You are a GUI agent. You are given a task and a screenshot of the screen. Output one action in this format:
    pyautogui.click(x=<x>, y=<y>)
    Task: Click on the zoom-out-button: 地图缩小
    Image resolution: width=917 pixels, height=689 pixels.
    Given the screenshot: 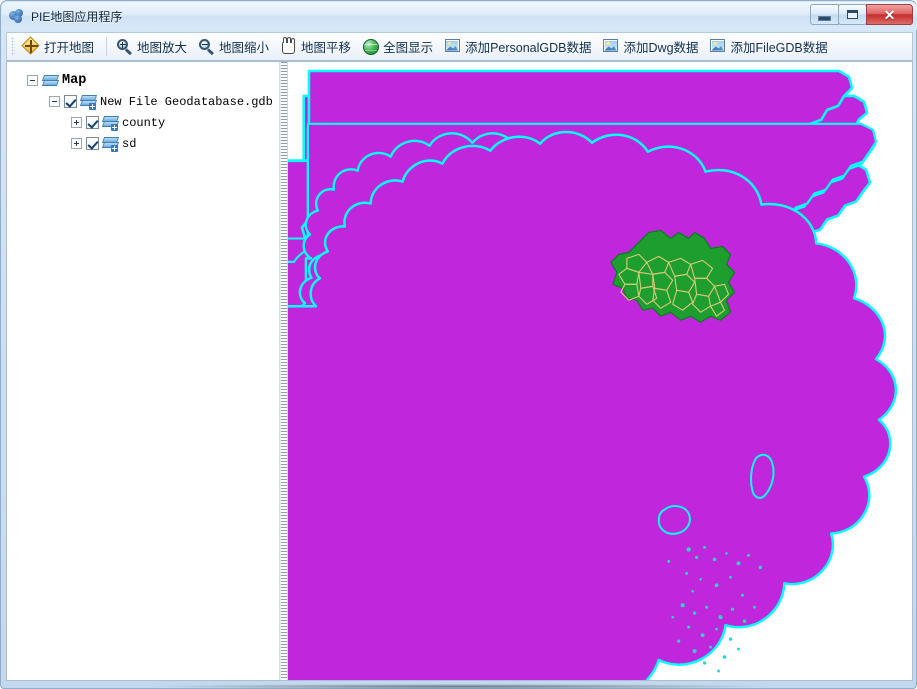 What is the action you would take?
    pyautogui.click(x=235, y=47)
    